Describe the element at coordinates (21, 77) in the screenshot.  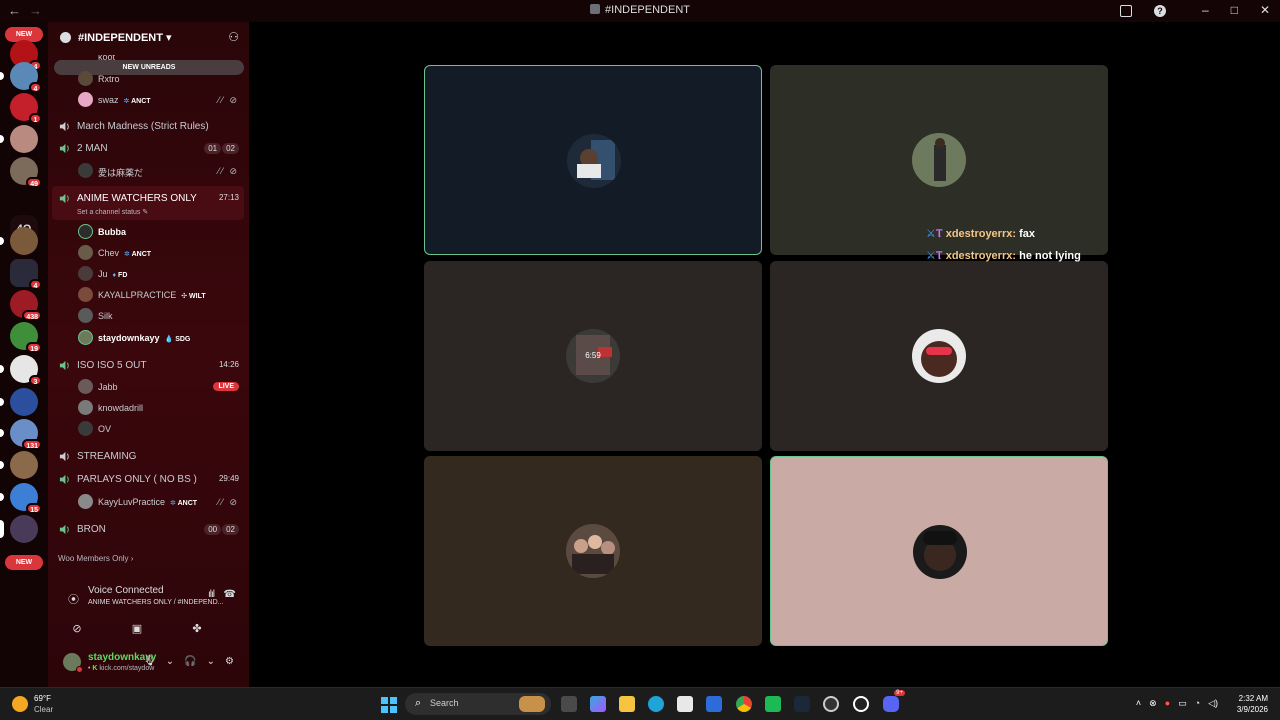
I see `server-icon-2: 4` at that location.